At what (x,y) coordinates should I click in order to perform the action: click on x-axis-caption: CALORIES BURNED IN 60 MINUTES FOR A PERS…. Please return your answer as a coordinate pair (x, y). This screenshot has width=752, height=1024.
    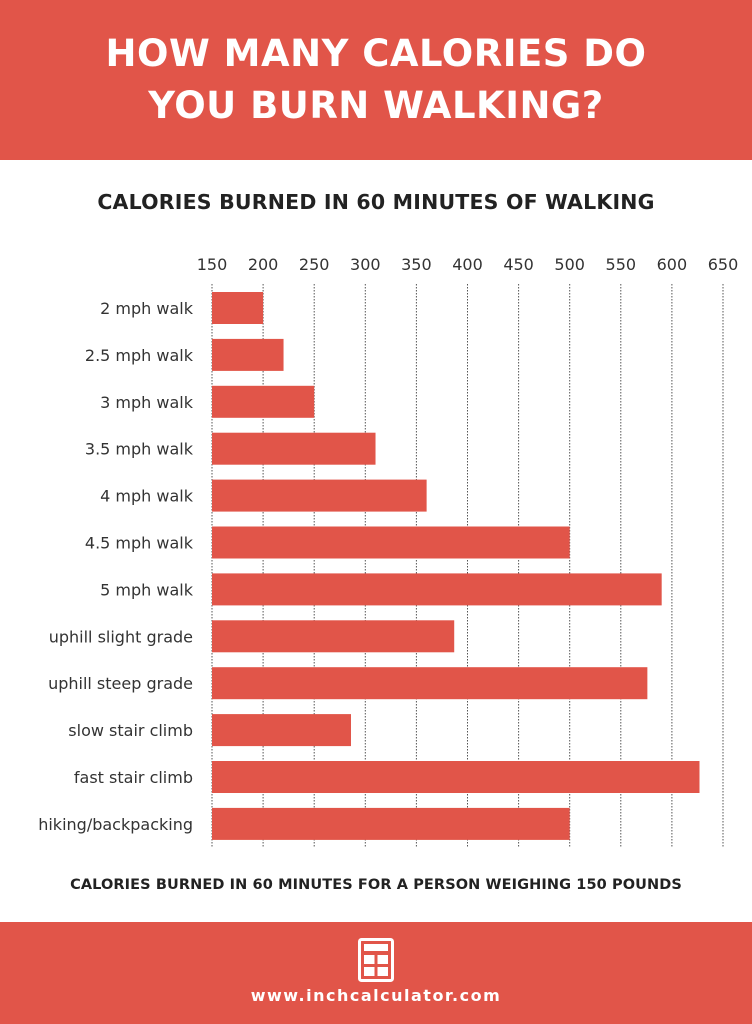
    Looking at the image, I should click on (376, 885).